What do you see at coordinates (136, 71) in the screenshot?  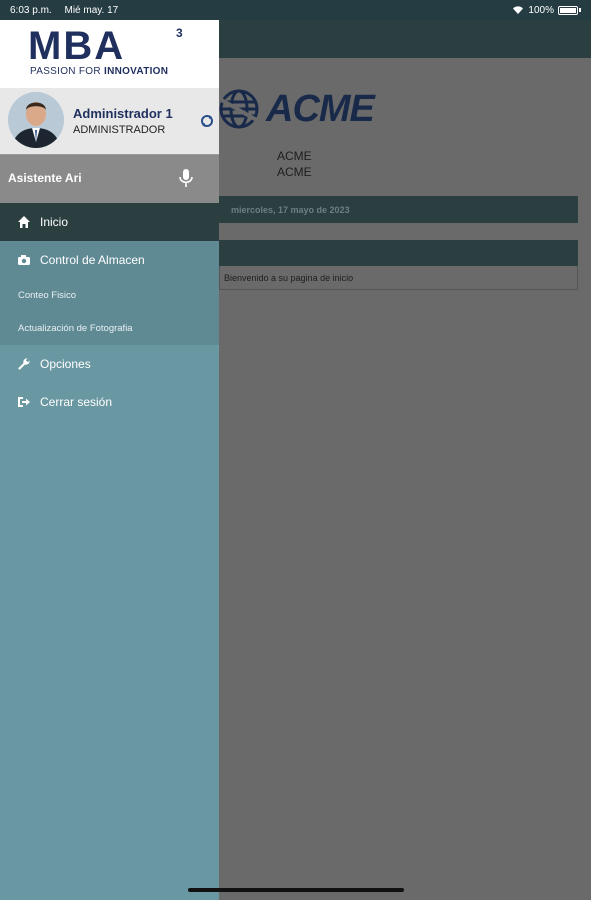 I see `brand-tagline-bold: INNOVATION` at bounding box center [136, 71].